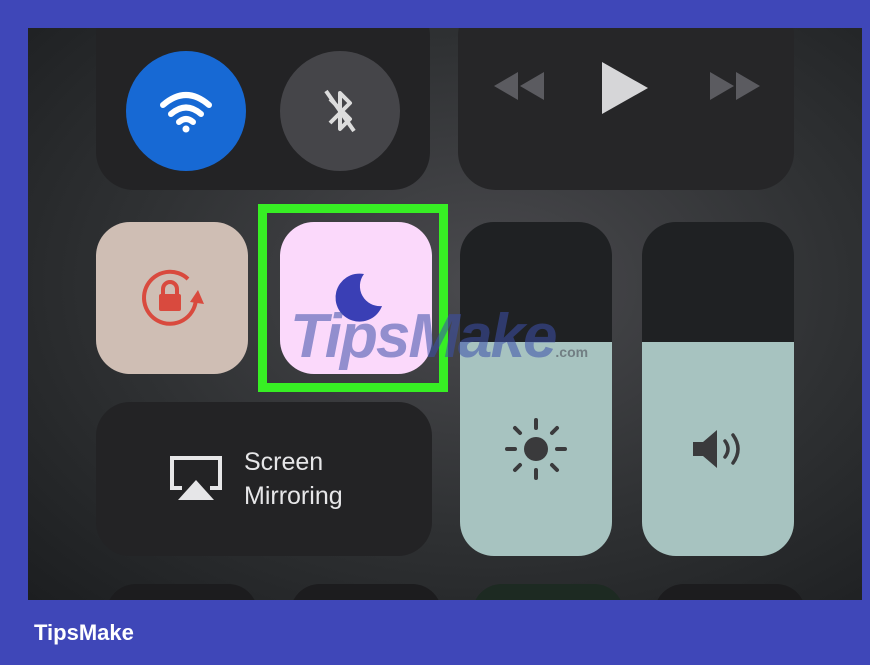 The width and height of the screenshot is (870, 665). I want to click on connectivity-panel, so click(263, 109).